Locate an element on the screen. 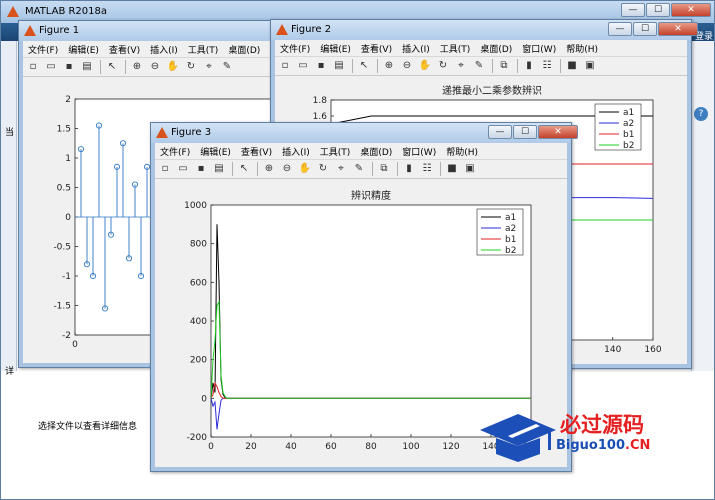 The image size is (715, 500). figure-3-title-bar: Figure 3 — ☐ ✕ is located at coordinates (364, 133).